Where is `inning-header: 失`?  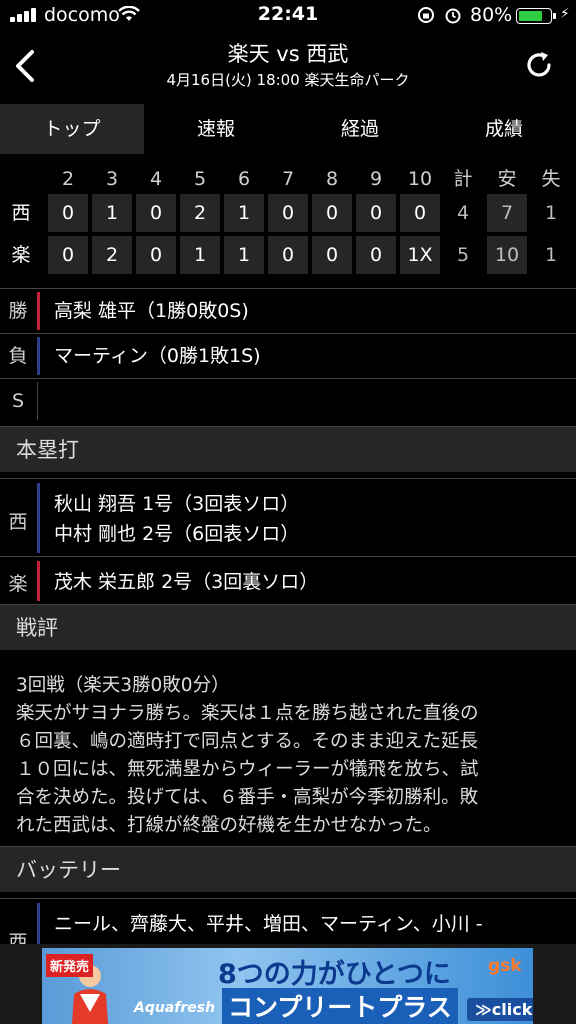
inning-header: 失 is located at coordinates (551, 179).